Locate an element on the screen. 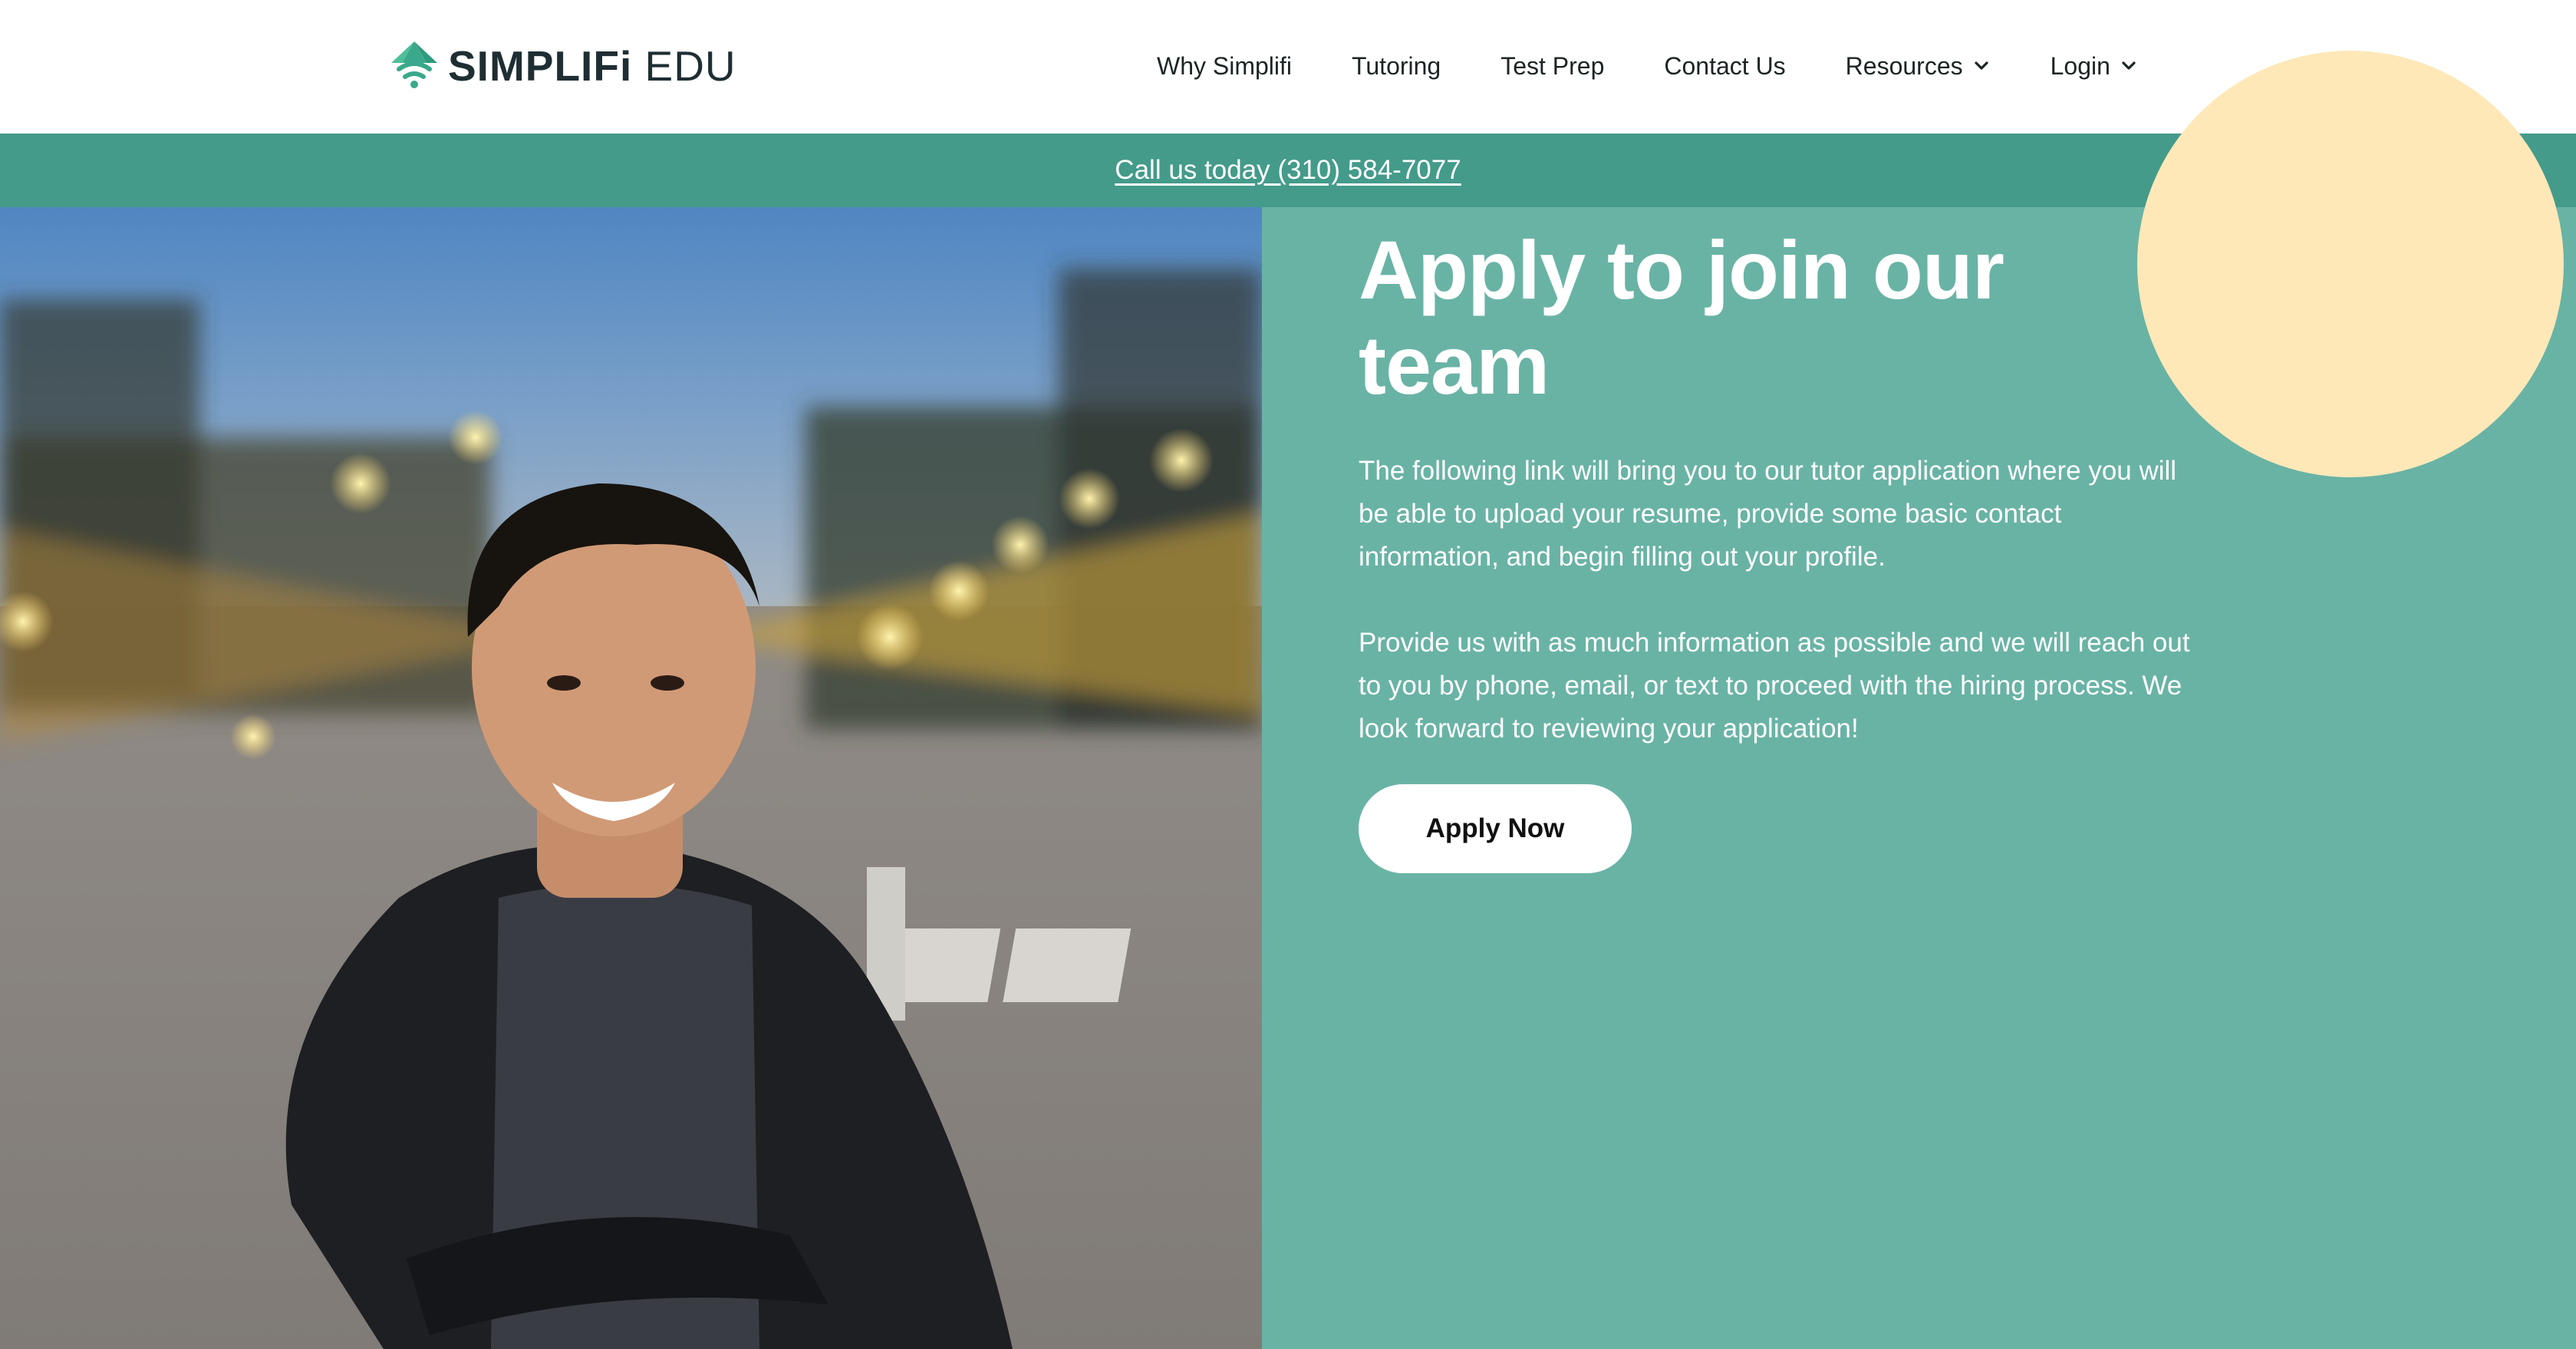 This screenshot has height=1349, width=2576. nav-label: Why Simplifi is located at coordinates (1225, 65).